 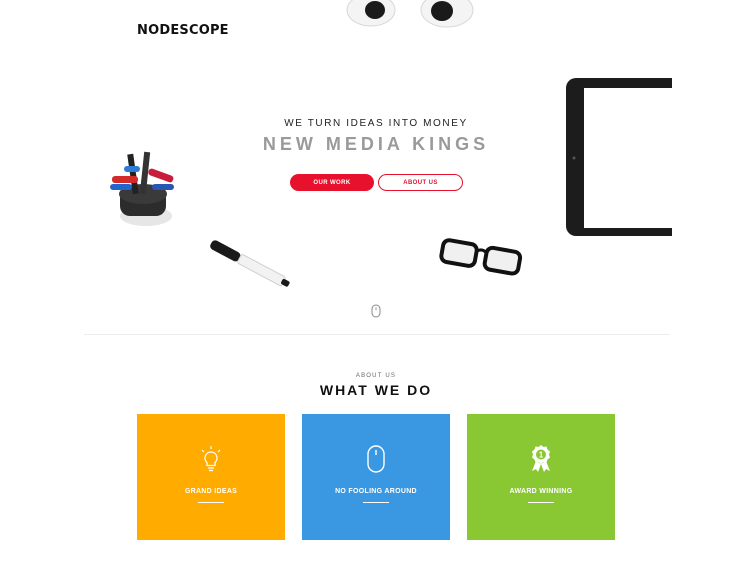 What do you see at coordinates (541, 477) in the screenshot?
I see `feature-card-award-winning: 1 AWARD WINNING` at bounding box center [541, 477].